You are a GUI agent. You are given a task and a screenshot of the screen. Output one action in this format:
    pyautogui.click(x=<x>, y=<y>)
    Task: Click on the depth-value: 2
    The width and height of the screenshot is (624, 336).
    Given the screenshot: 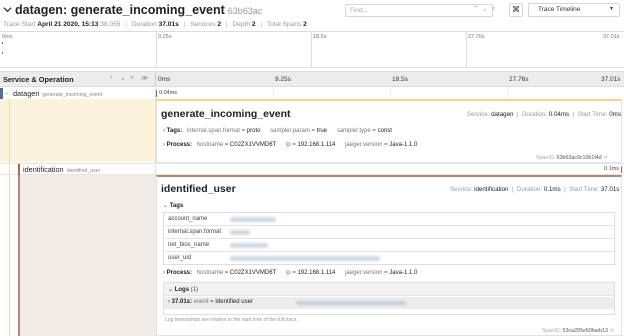 What is the action you would take?
    pyautogui.click(x=253, y=24)
    